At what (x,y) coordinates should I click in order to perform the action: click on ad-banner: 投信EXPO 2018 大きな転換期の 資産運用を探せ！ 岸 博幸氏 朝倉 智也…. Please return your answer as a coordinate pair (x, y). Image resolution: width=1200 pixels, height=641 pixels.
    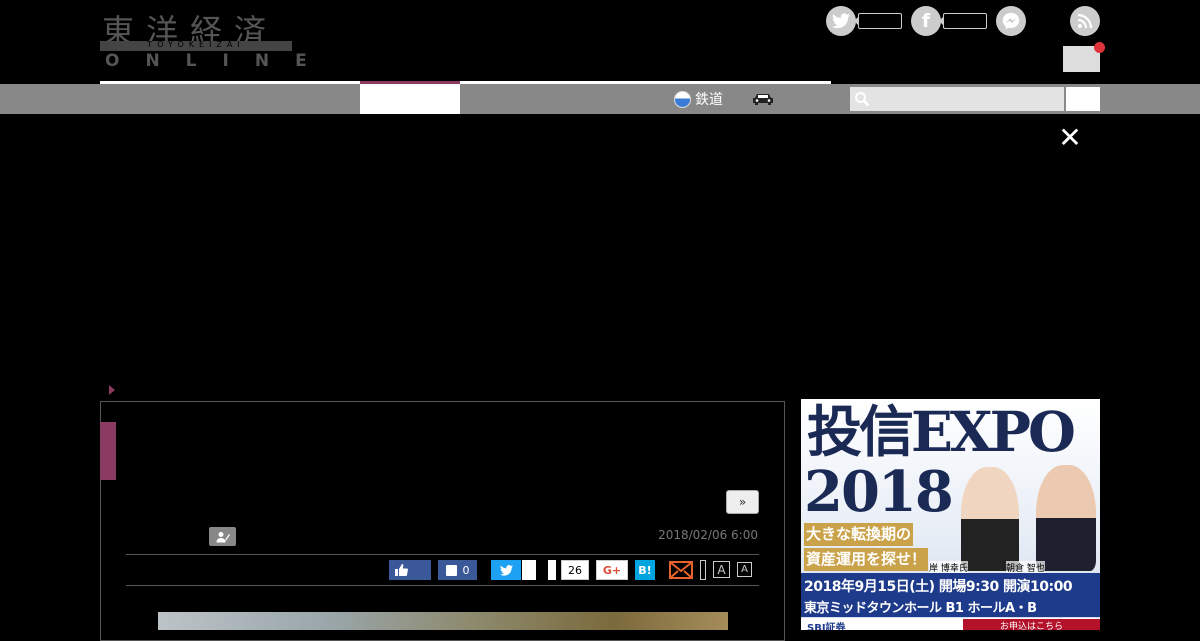
    Looking at the image, I should click on (950, 514).